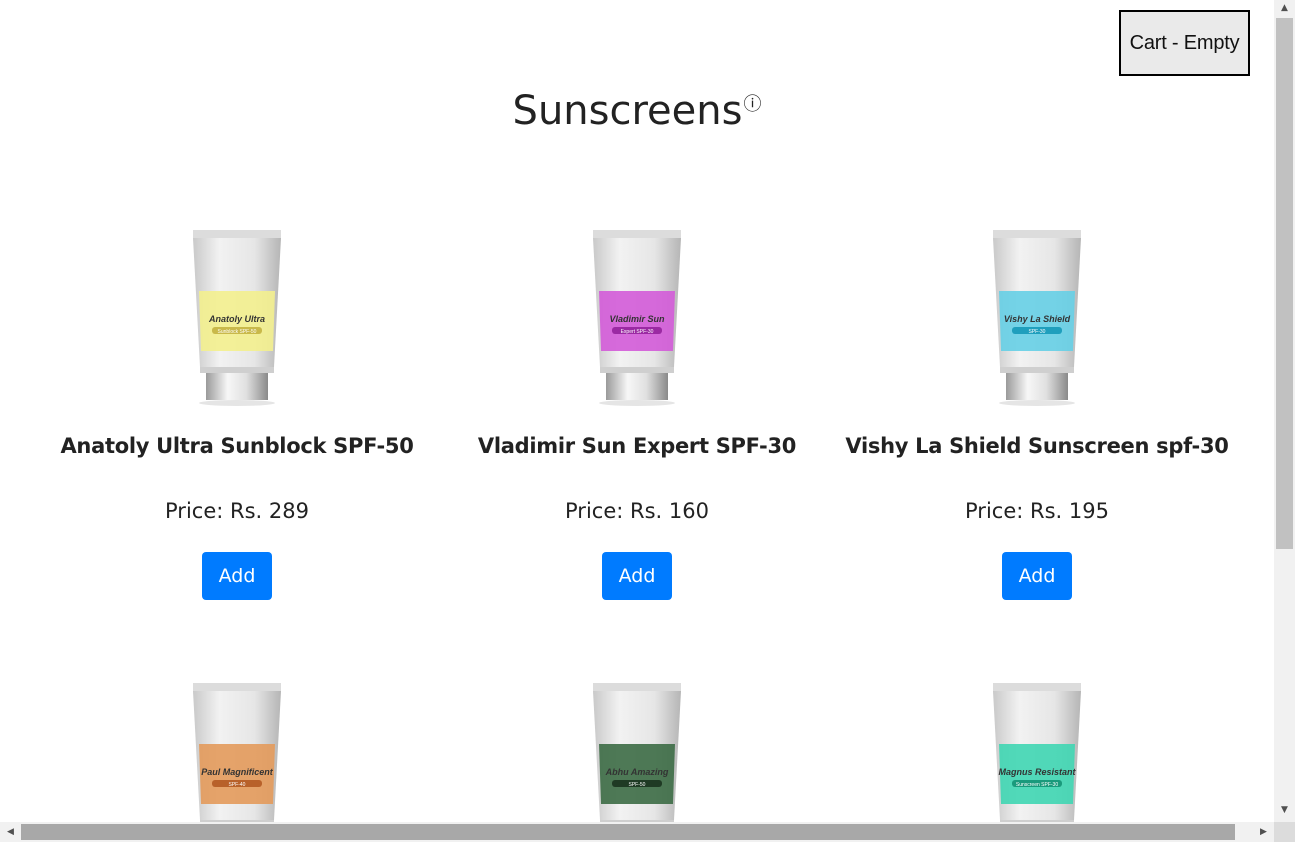  I want to click on product-name: Vladimir Sun Expert SPF-30, so click(637, 446).